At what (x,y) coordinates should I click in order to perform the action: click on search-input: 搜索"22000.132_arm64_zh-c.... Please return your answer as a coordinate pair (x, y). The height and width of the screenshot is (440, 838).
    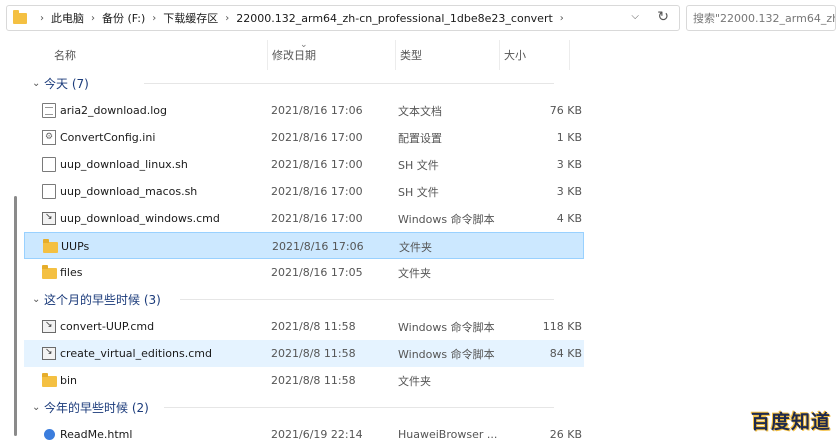
    Looking at the image, I should click on (761, 18).